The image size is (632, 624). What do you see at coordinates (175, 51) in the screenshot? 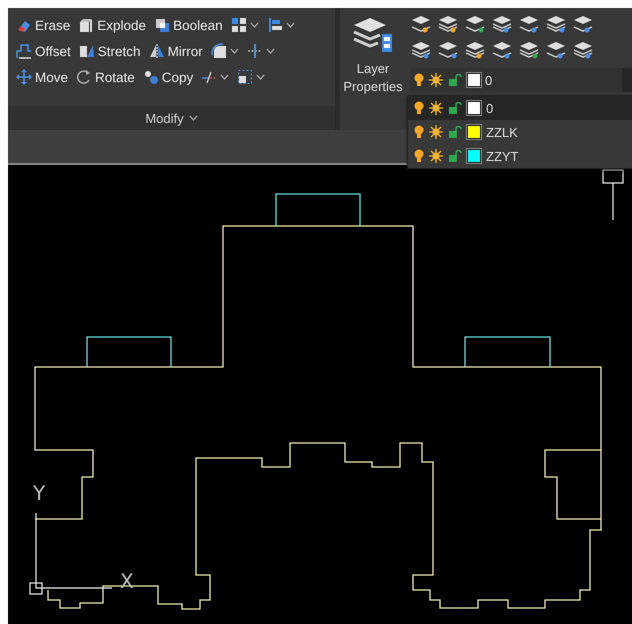
I see `tool-button: Mirror` at bounding box center [175, 51].